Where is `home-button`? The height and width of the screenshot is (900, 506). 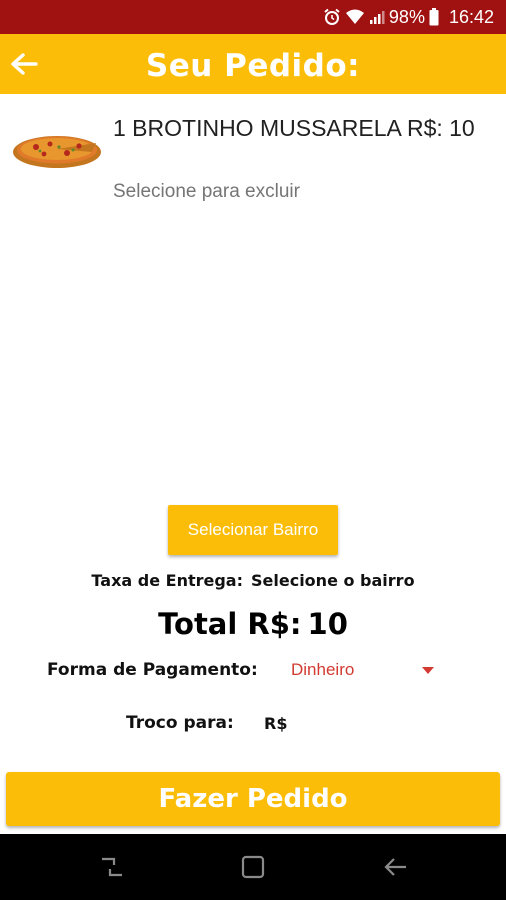
home-button is located at coordinates (253, 867).